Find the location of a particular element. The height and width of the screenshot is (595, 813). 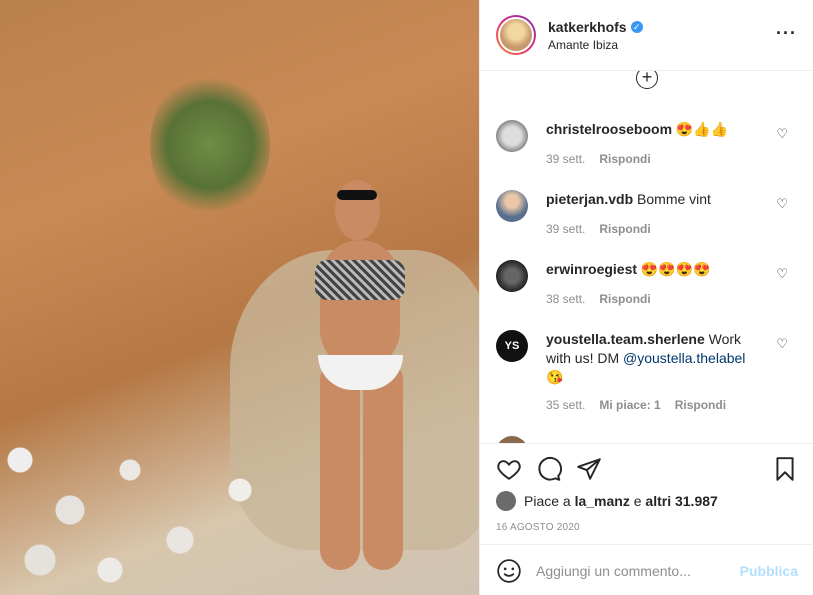

comment-body: christelrooseboom 😍👍👍 is located at coordinates (656, 129).